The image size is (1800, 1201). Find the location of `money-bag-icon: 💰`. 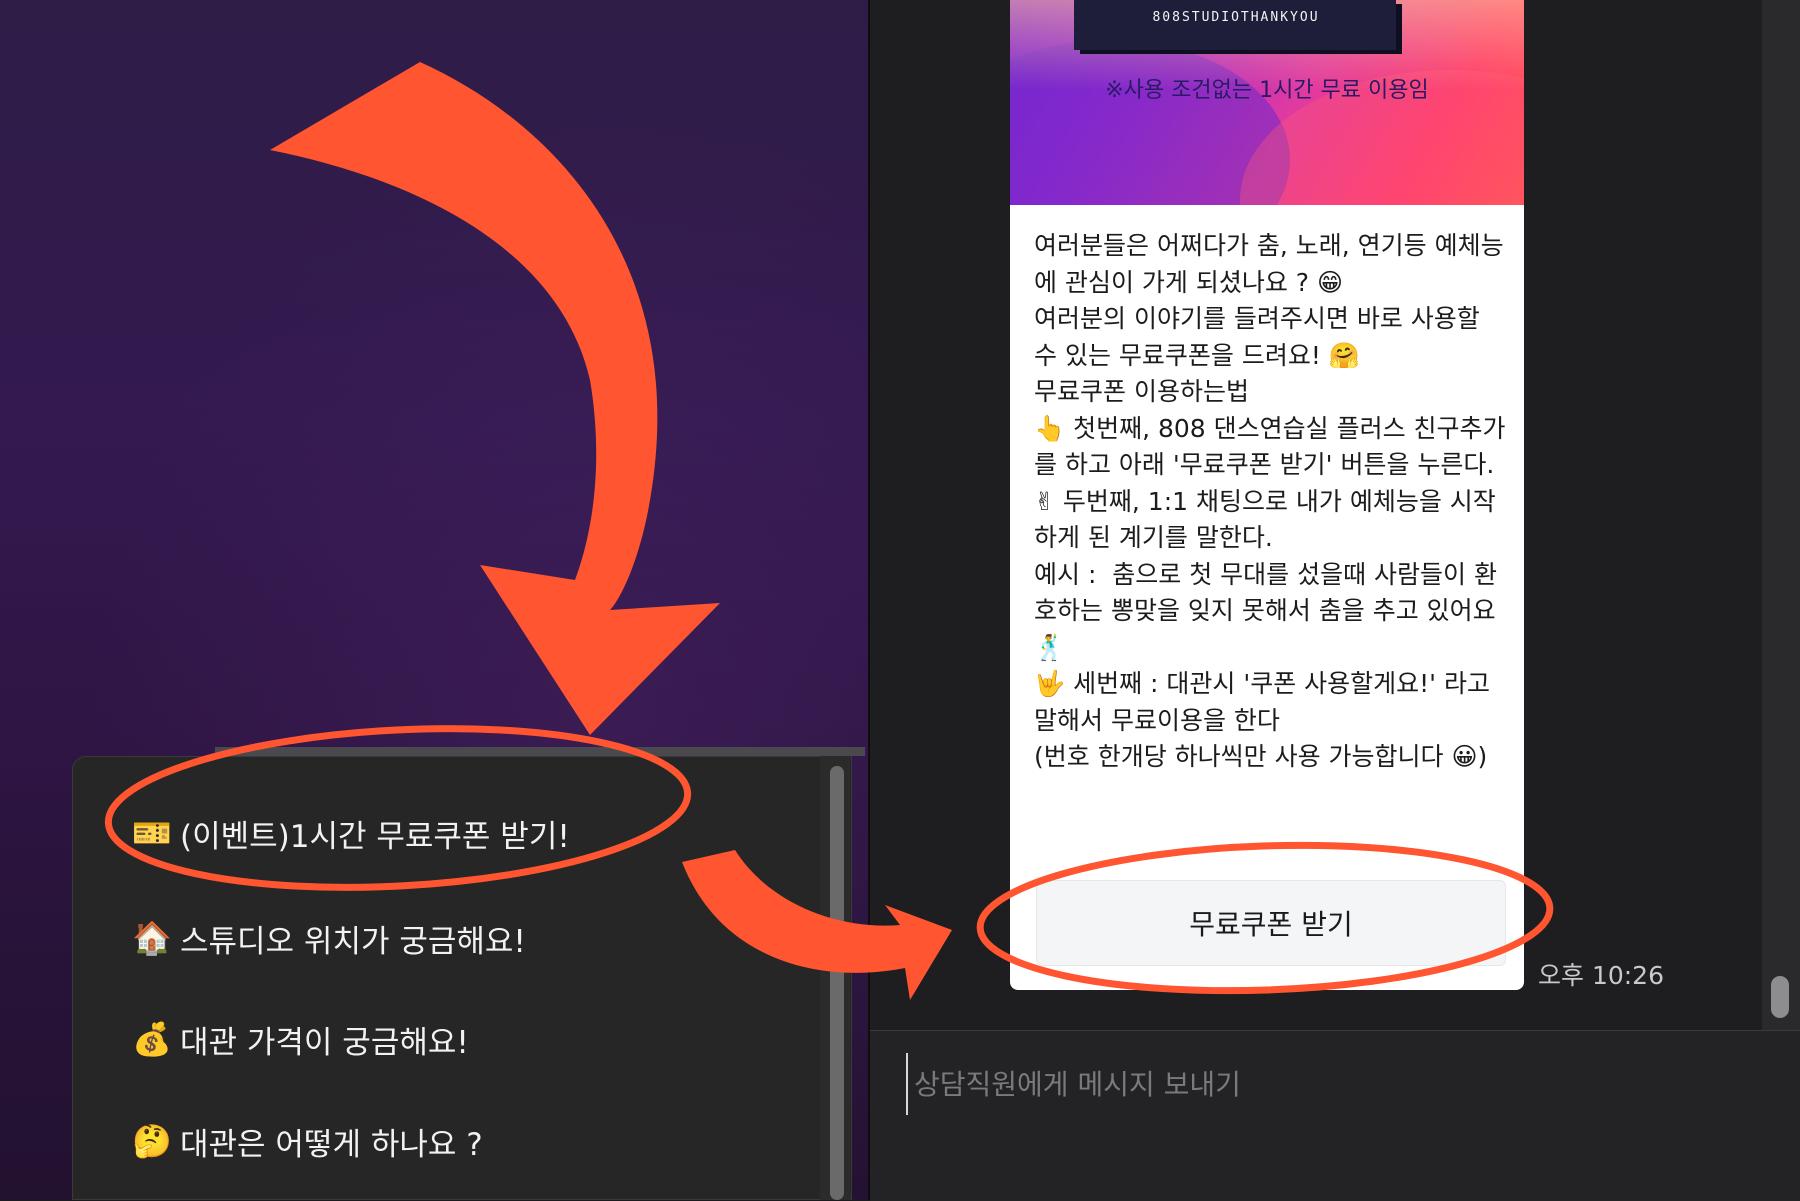

money-bag-icon: 💰 is located at coordinates (152, 1039).